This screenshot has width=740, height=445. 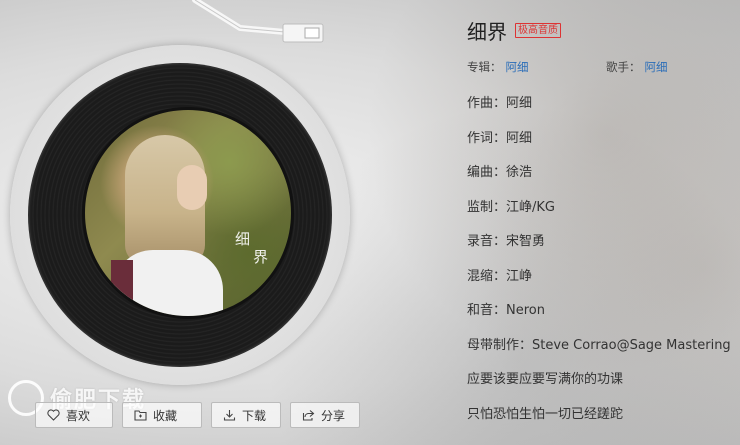 I want to click on meta-row: 专辑： 阿细 歌手： 阿细, so click(x=602, y=67).